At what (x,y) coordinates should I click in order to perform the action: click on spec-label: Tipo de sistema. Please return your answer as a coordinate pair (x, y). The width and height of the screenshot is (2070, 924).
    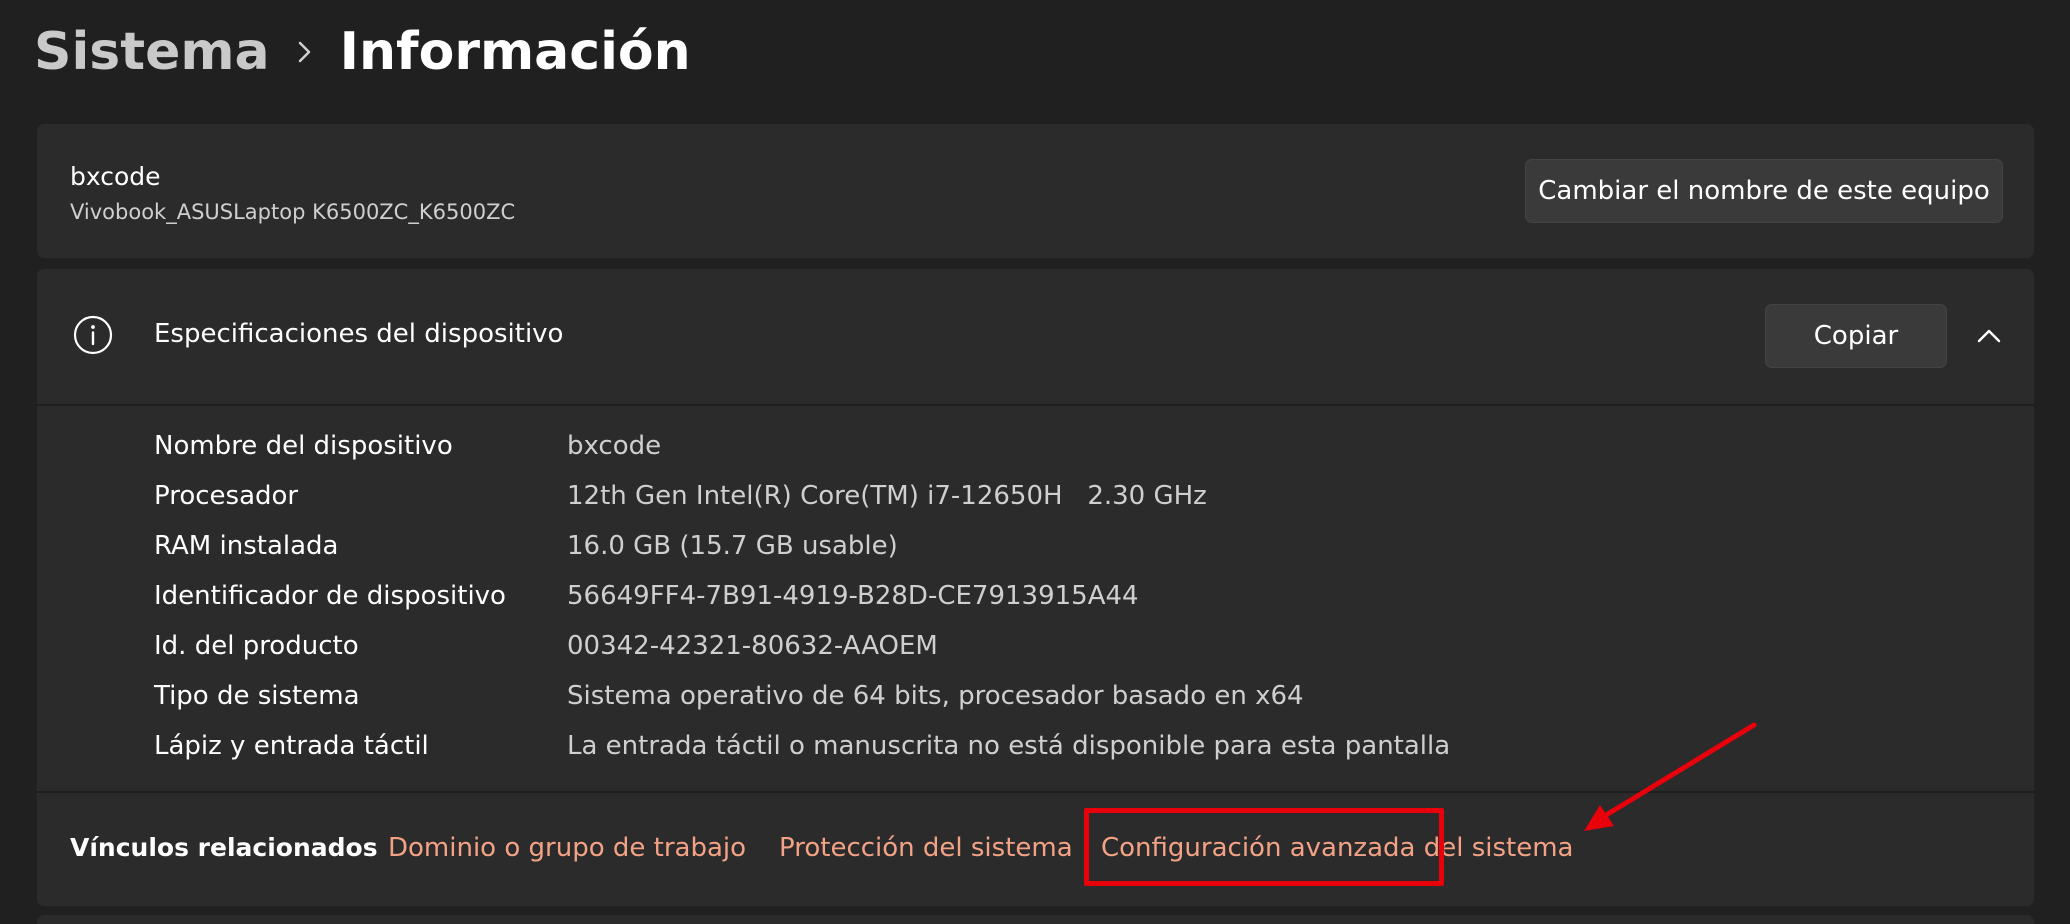
    Looking at the image, I should click on (257, 696).